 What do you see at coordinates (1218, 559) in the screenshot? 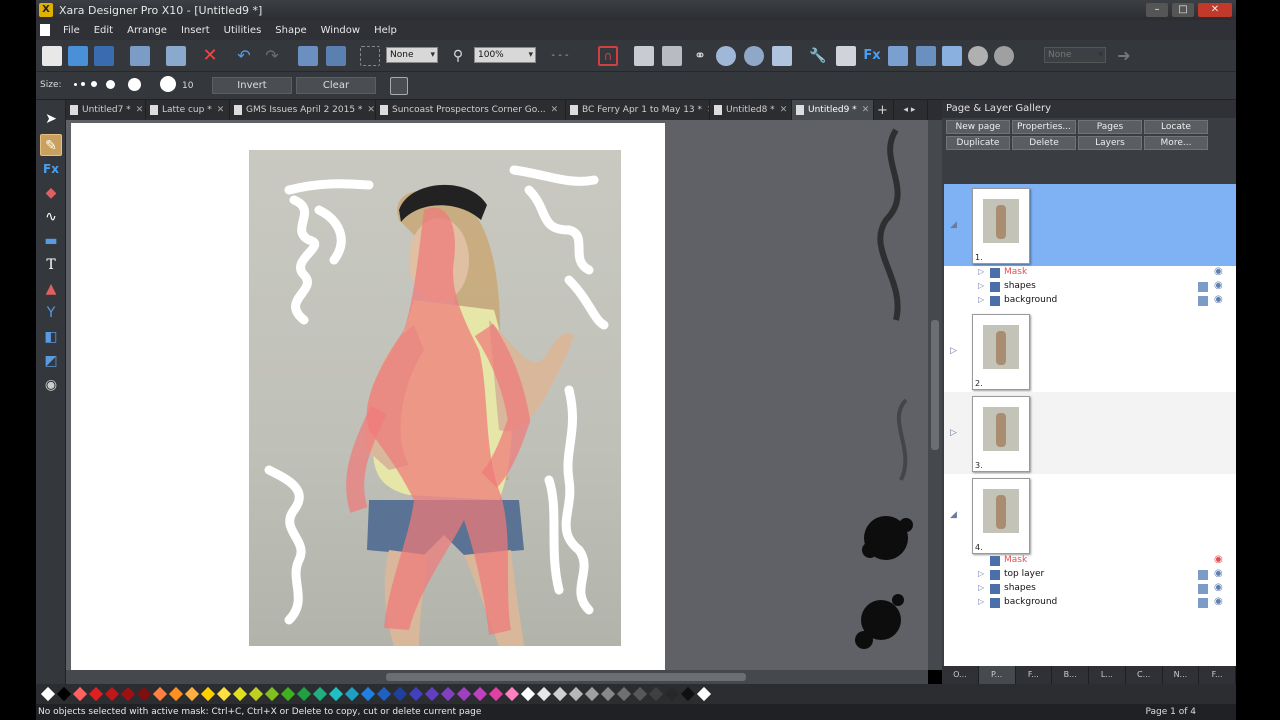
I see `mask-eye-icon: ◉` at bounding box center [1218, 559].